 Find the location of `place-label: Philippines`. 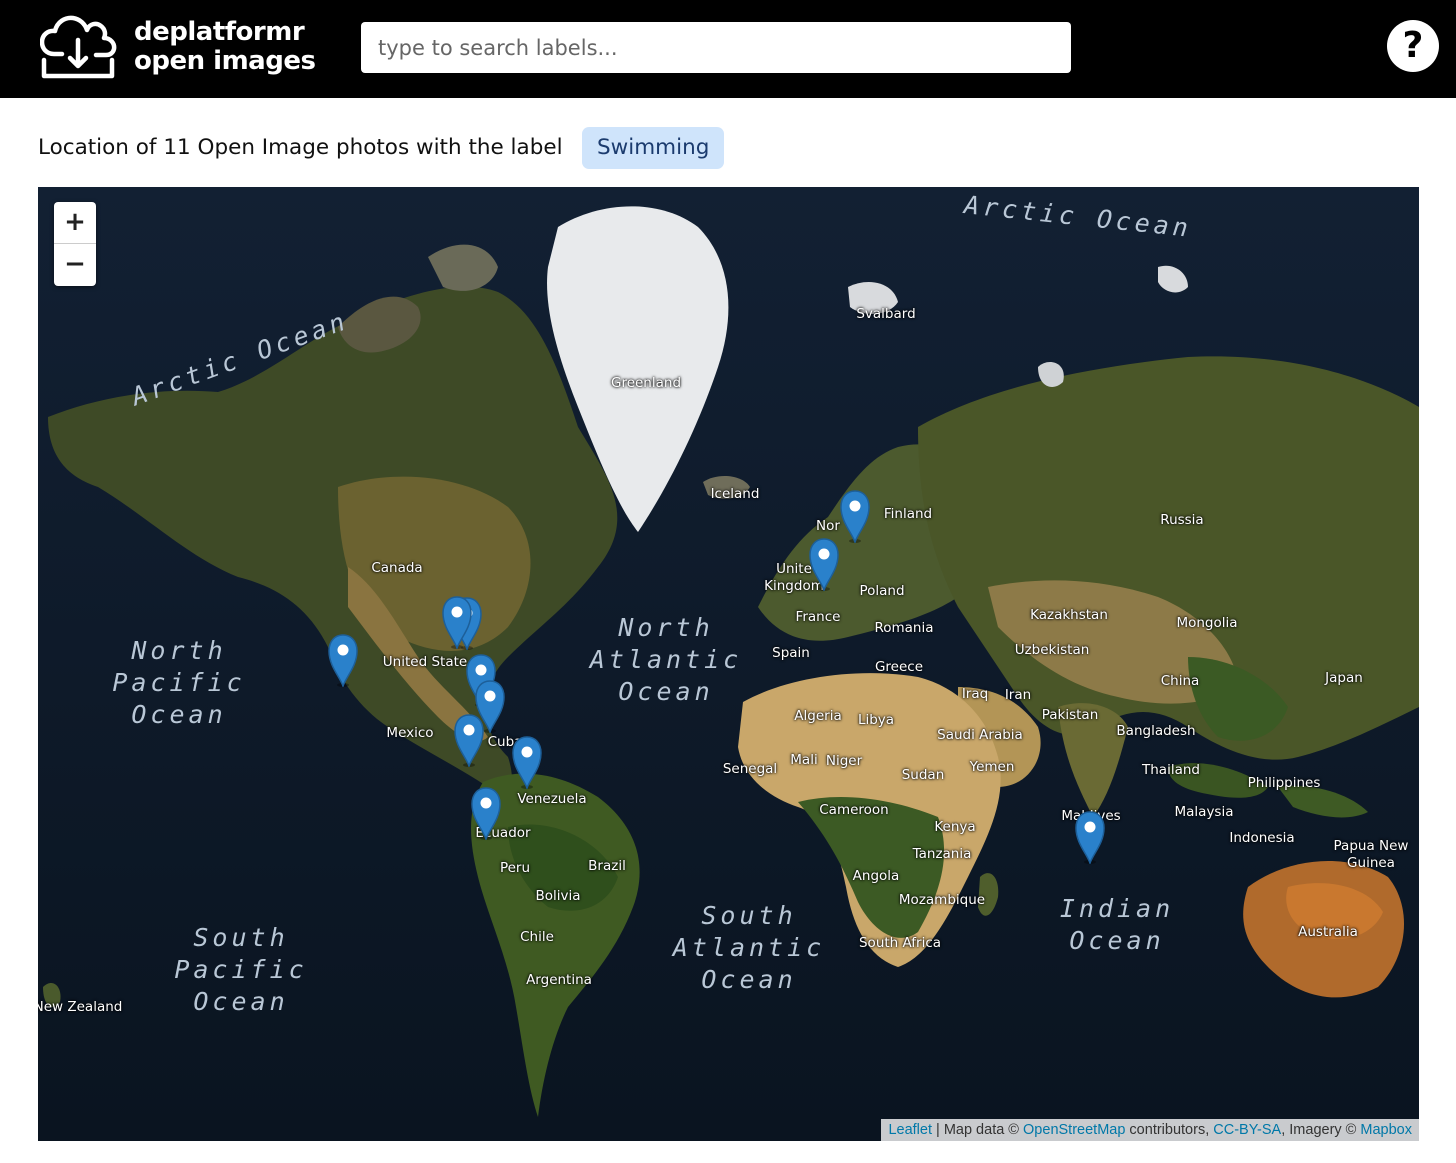

place-label: Philippines is located at coordinates (1284, 783).